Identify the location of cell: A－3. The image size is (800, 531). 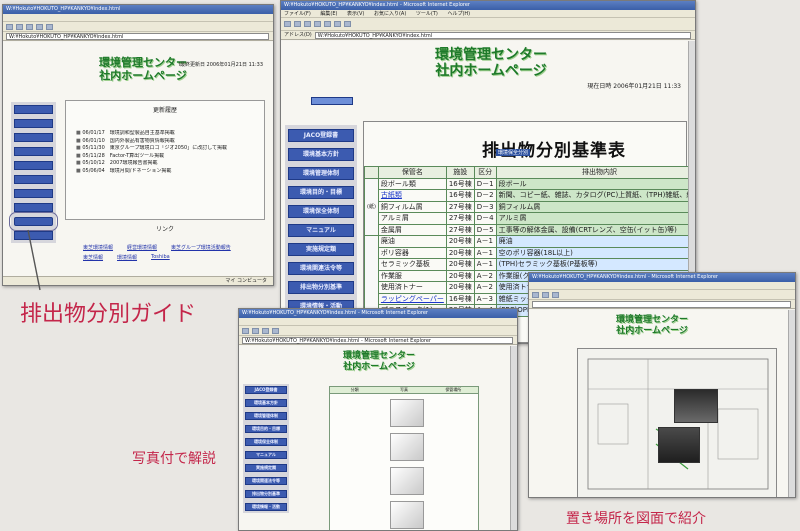
(485, 298).